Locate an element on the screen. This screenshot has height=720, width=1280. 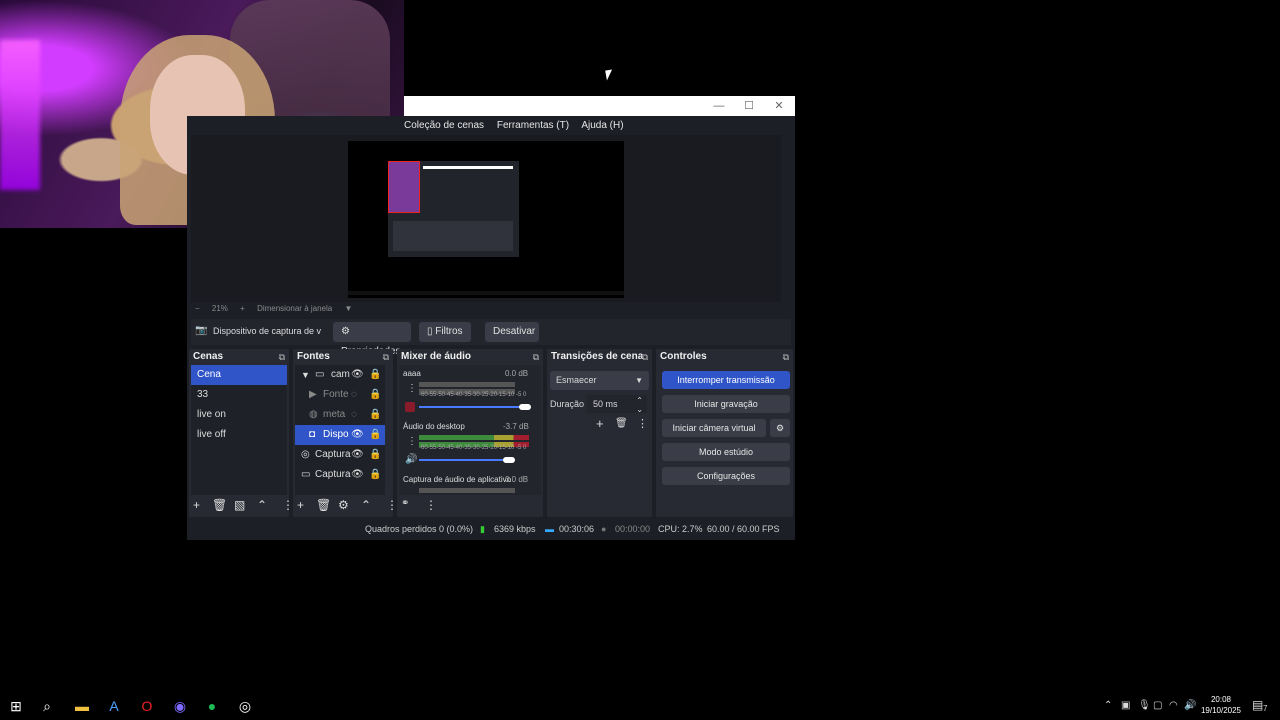
app-a-icon: A is located at coordinates (114, 706).